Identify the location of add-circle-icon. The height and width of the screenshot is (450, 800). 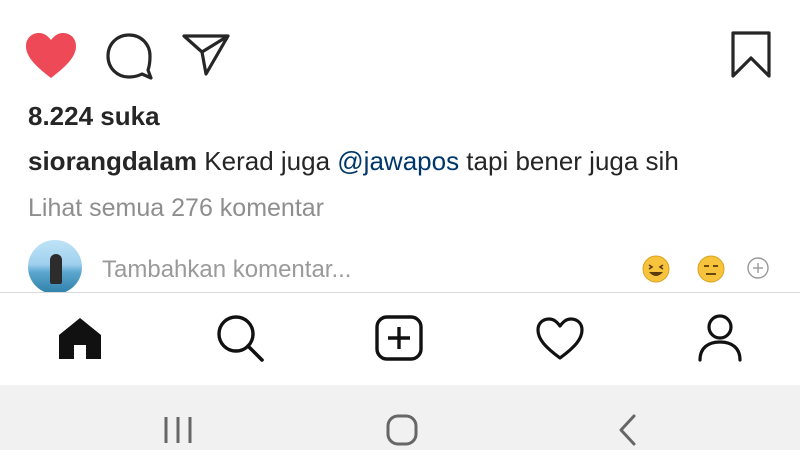
(758, 268).